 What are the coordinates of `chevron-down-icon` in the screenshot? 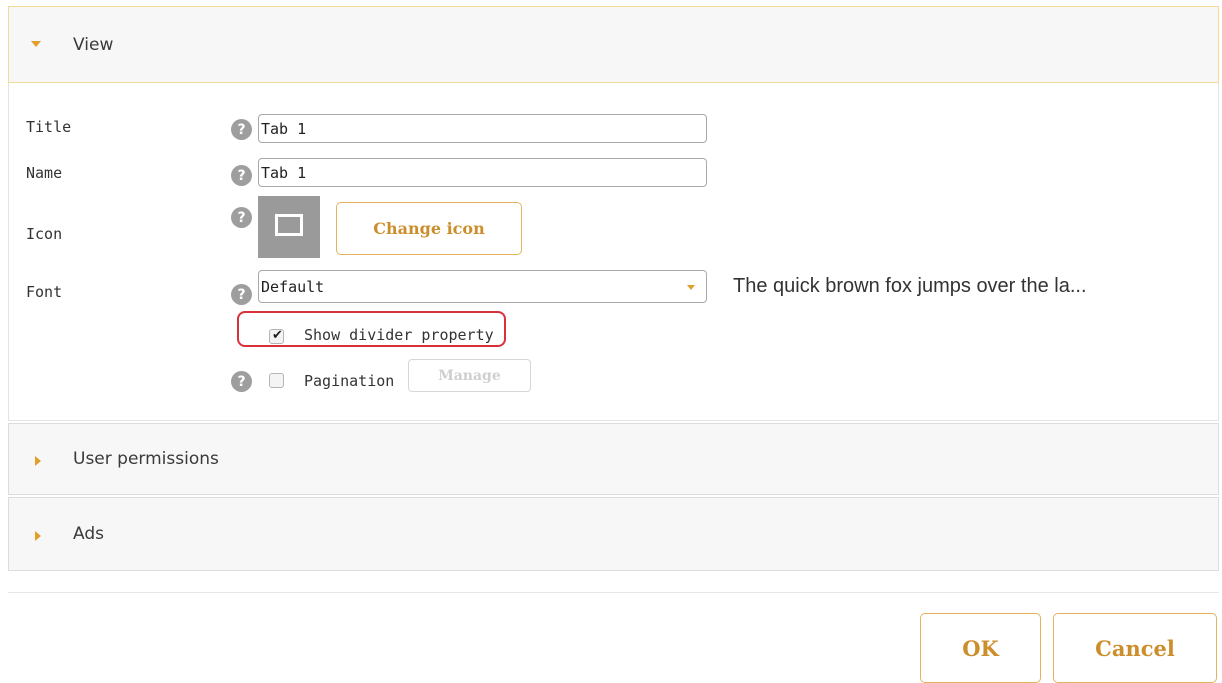 It's located at (36, 44).